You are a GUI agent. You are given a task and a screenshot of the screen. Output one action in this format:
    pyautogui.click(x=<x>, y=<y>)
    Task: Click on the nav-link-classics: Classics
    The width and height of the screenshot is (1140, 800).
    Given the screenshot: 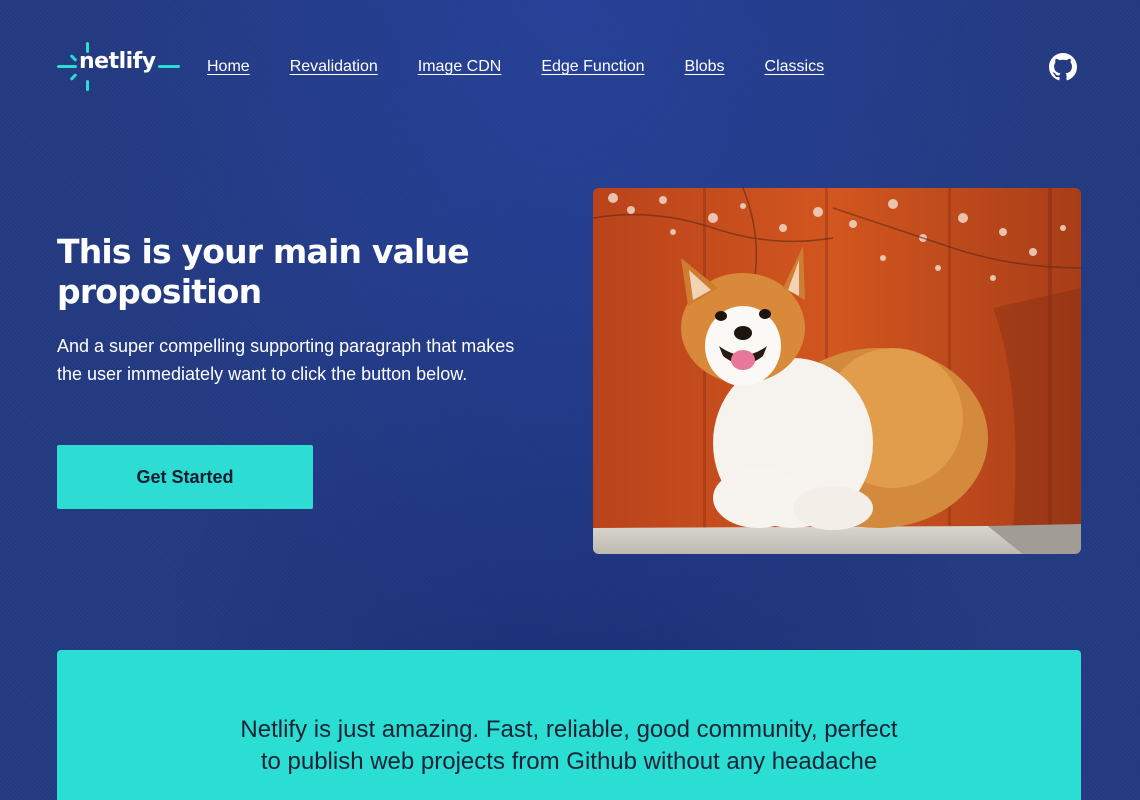 What is the action you would take?
    pyautogui.click(x=795, y=67)
    